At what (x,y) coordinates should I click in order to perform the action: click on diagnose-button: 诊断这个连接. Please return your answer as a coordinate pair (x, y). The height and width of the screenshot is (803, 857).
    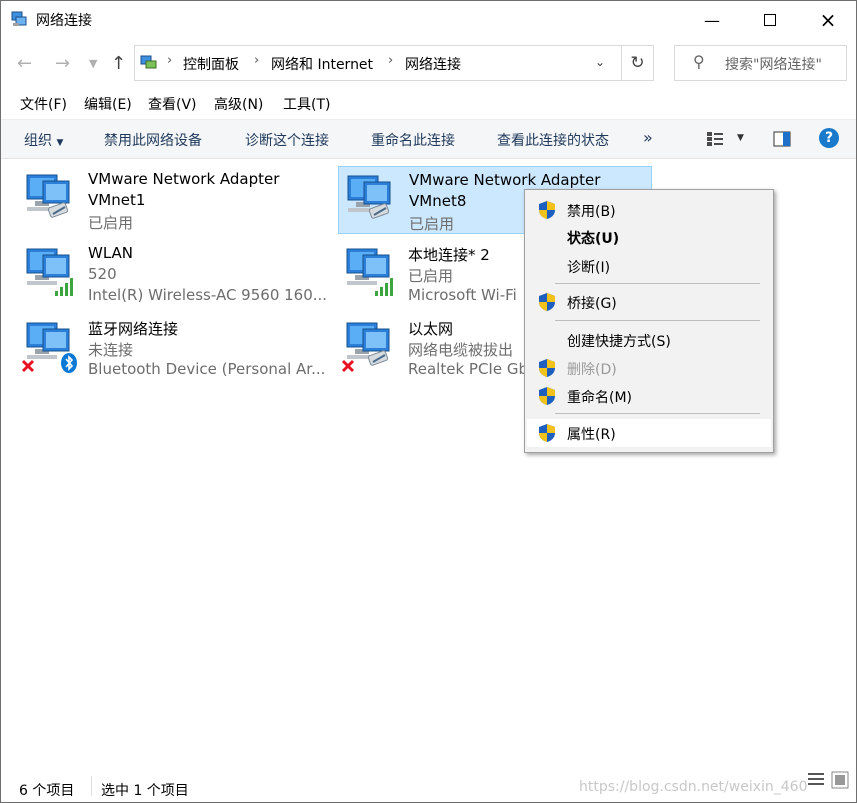
    Looking at the image, I should click on (287, 140).